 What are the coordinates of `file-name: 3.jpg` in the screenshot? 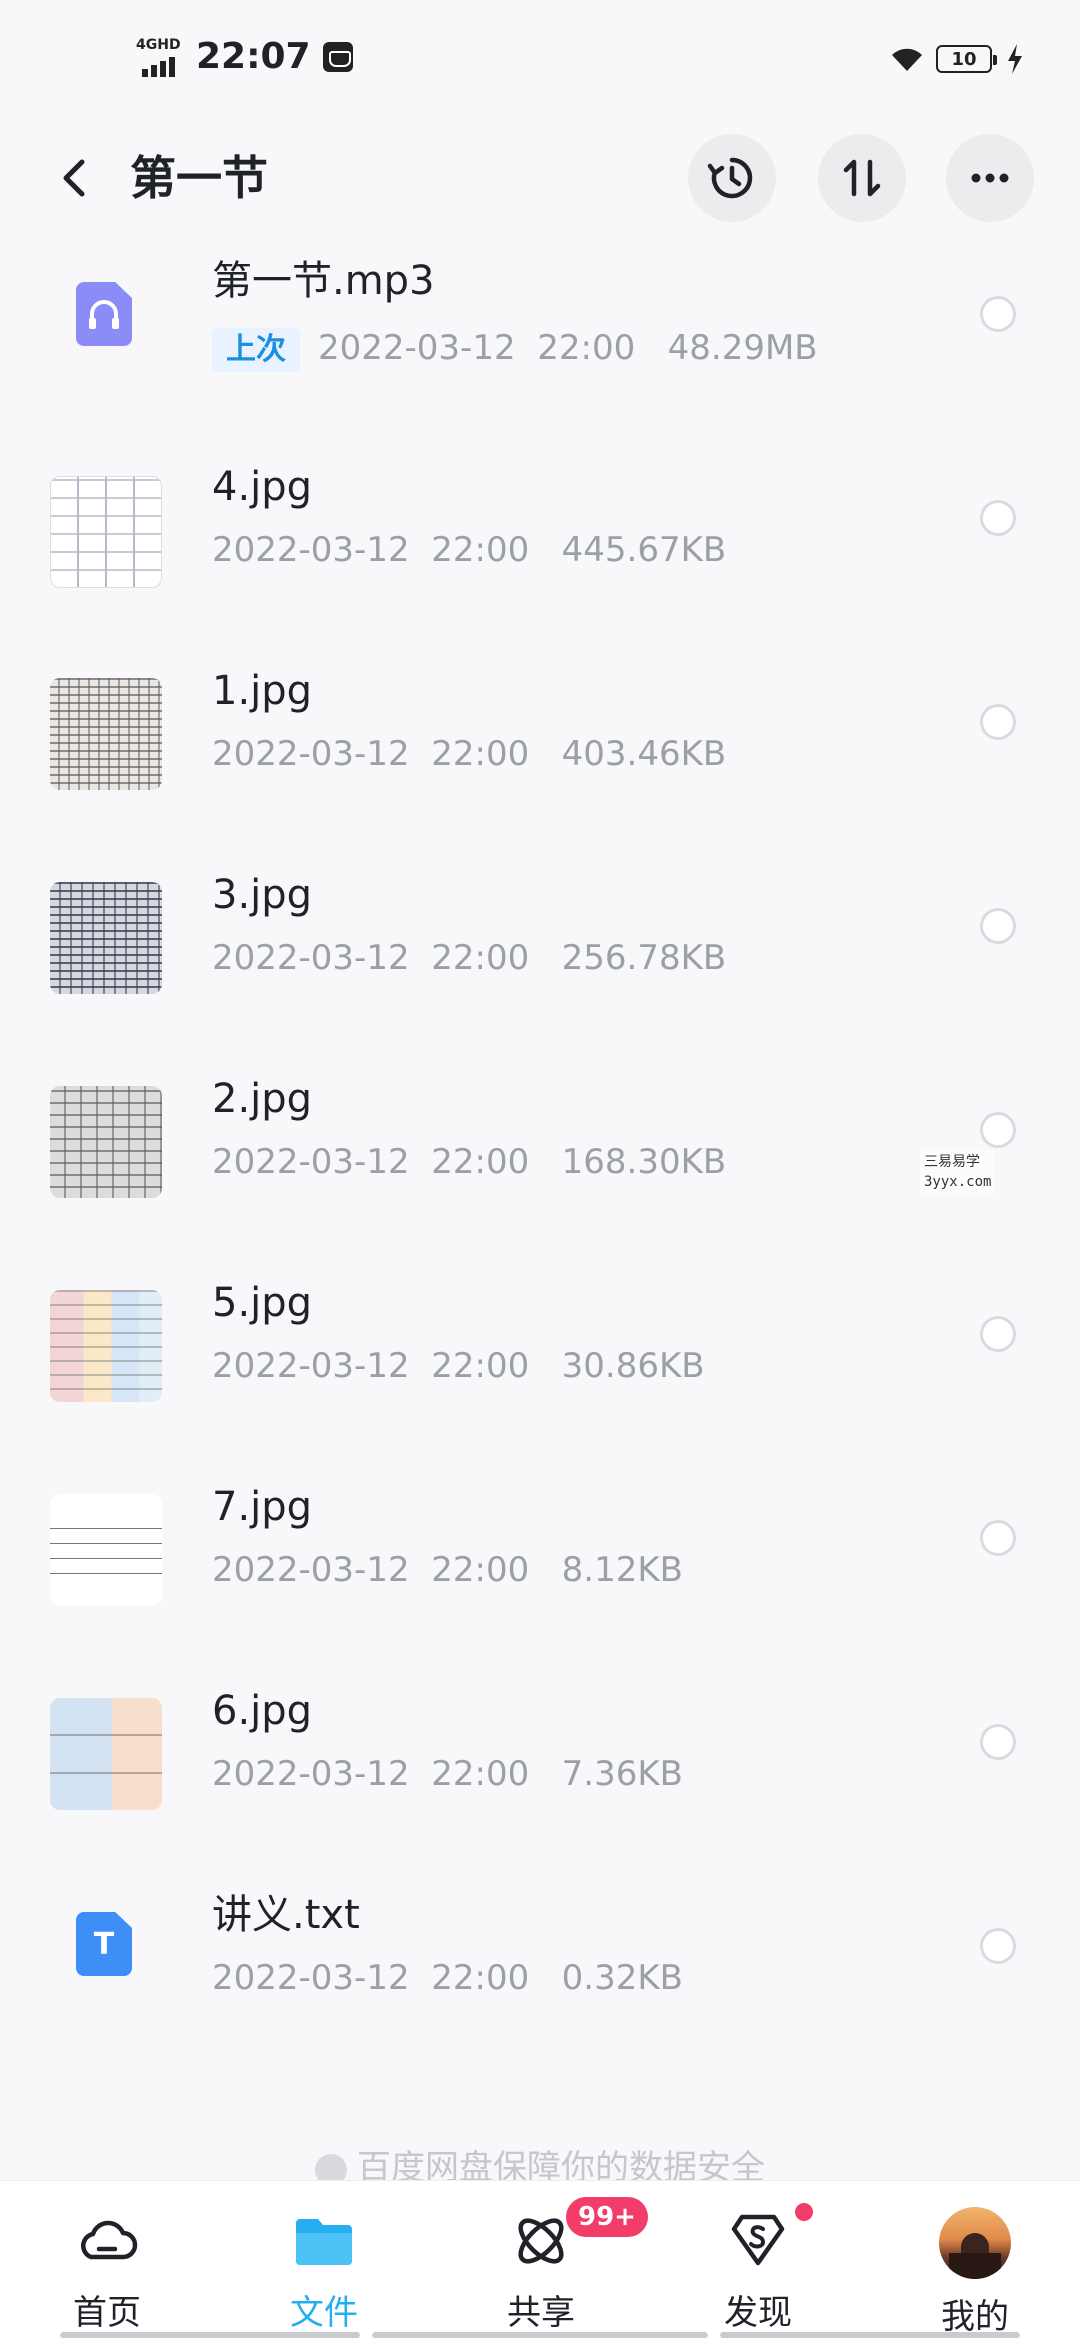 It's located at (262, 895).